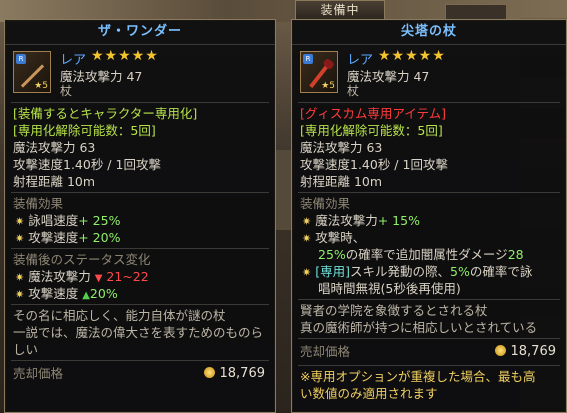 The width and height of the screenshot is (567, 413). Describe the element at coordinates (373, 113) in the screenshot. I see `special-condition: [グィスカム専用アイテム]` at that location.